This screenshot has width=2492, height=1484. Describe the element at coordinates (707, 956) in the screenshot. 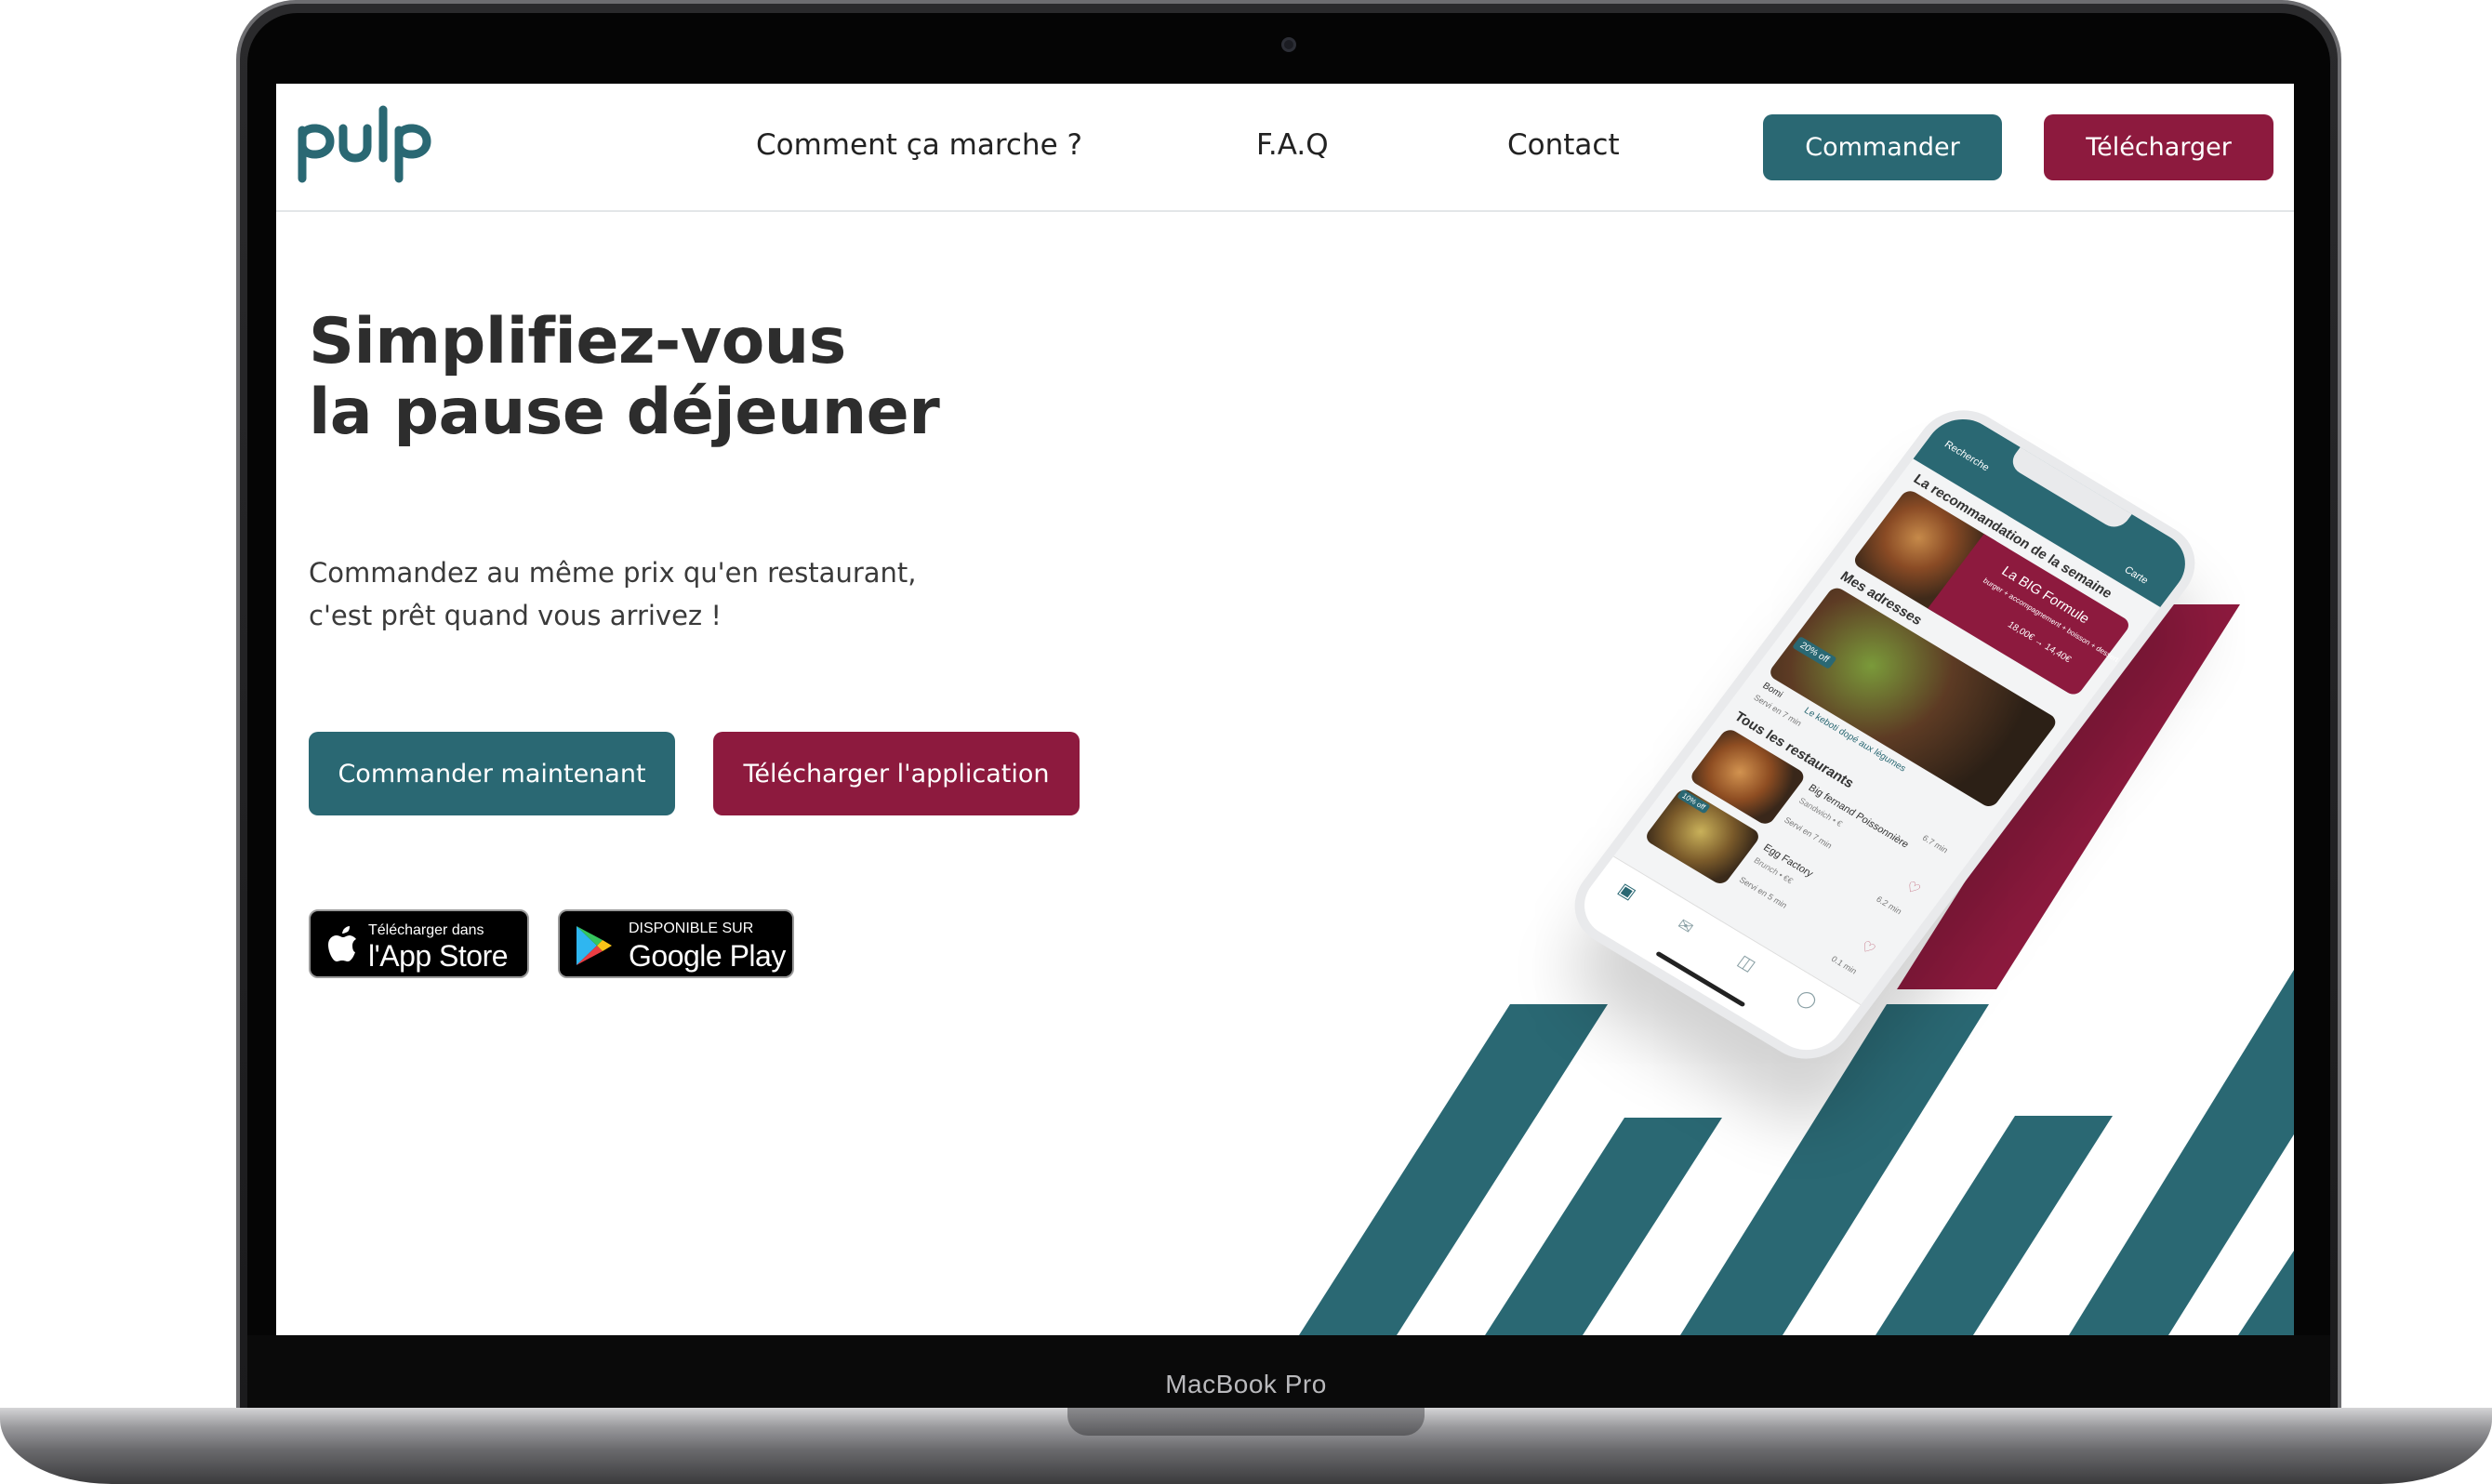

I see `google-play-big: Google Play` at that location.